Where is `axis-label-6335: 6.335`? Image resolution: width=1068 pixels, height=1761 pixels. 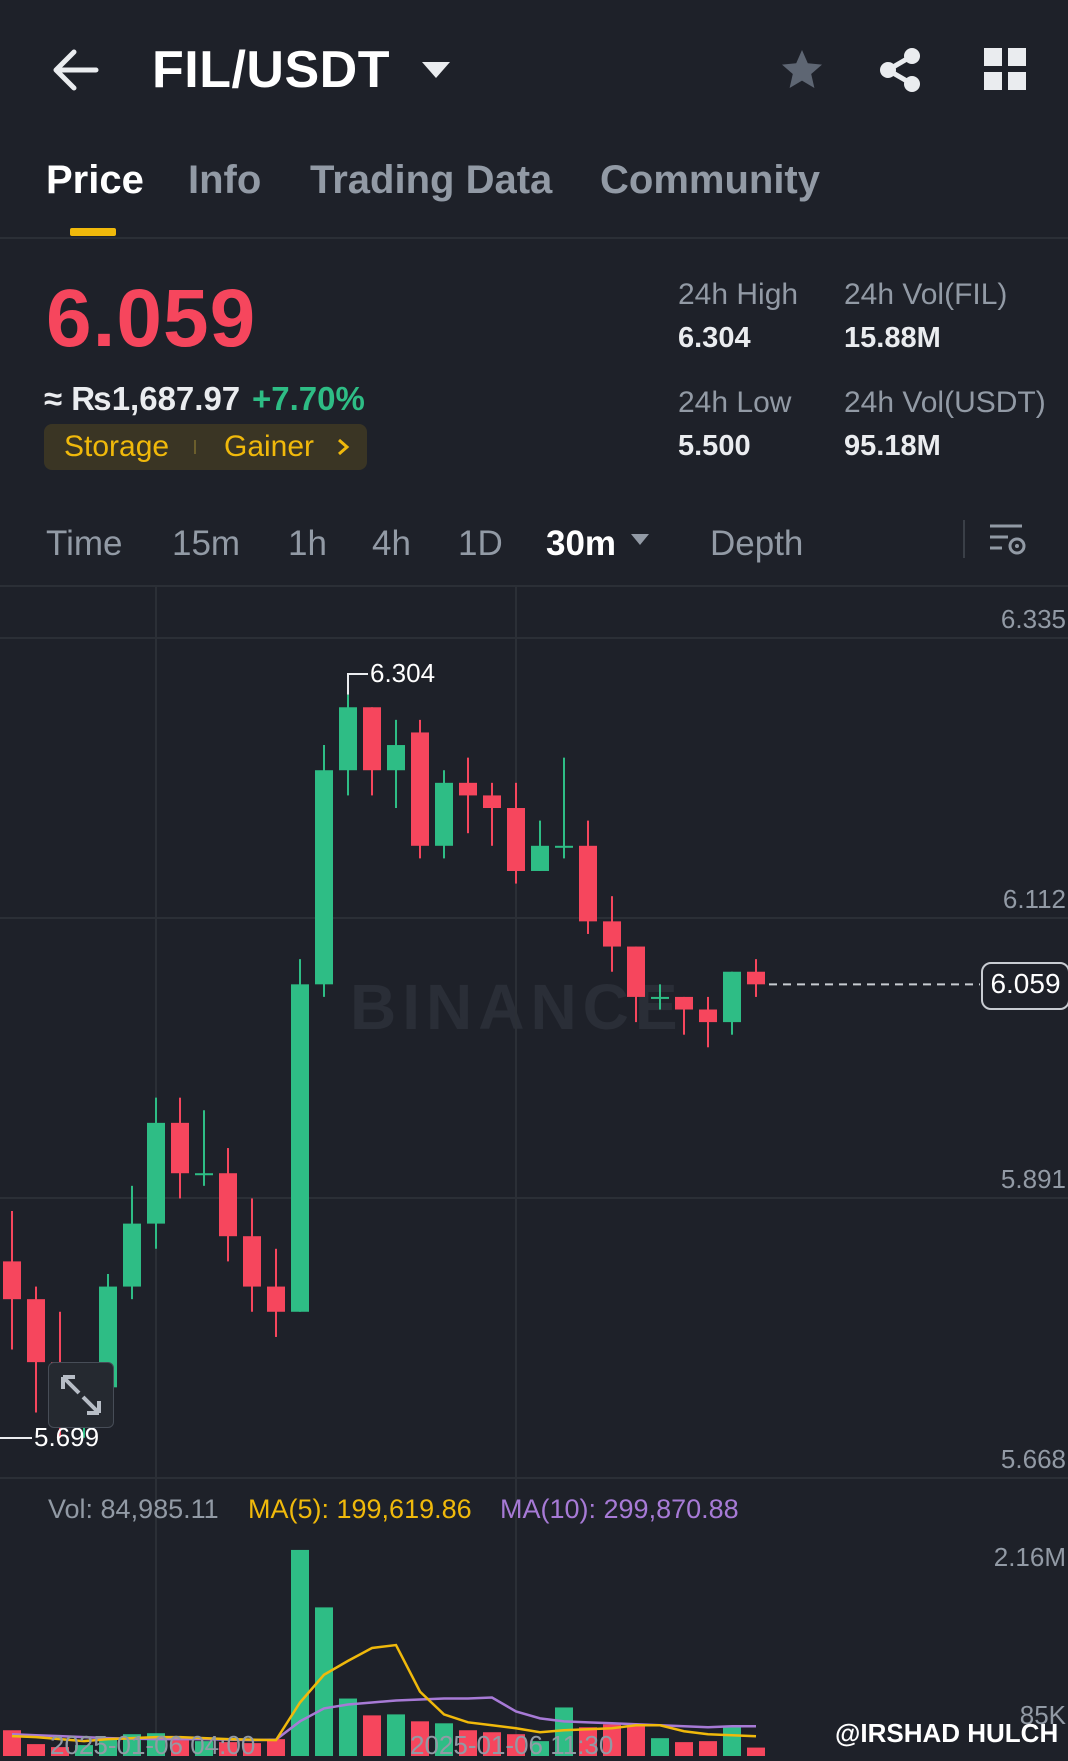 axis-label-6335: 6.335 is located at coordinates (1033, 619).